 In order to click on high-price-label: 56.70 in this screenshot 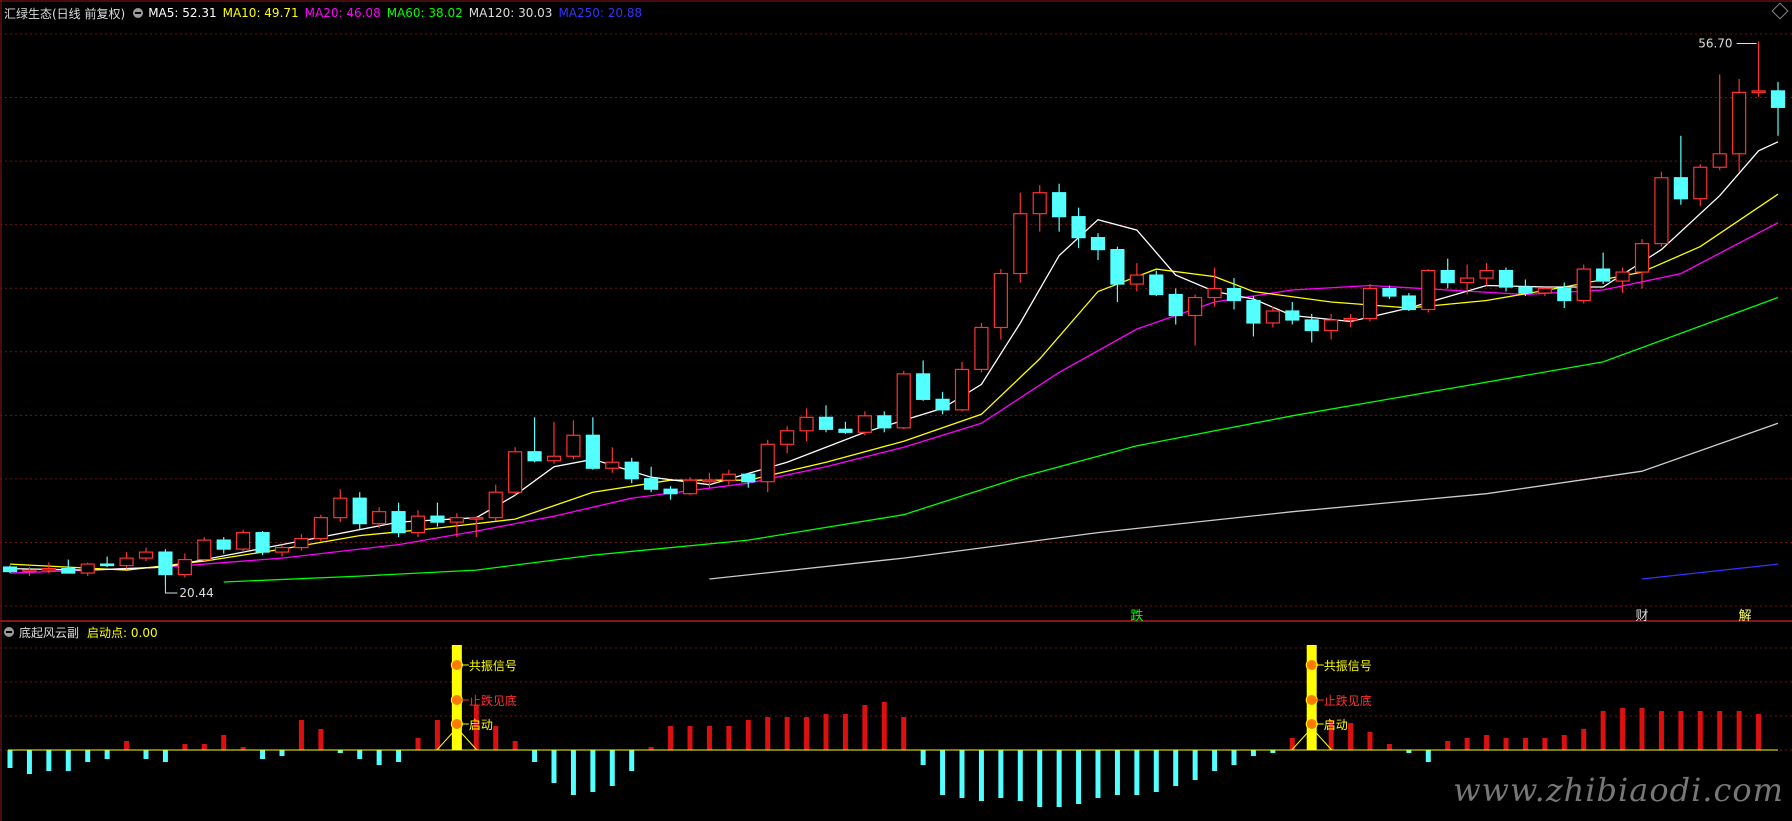, I will do `click(1715, 43)`.